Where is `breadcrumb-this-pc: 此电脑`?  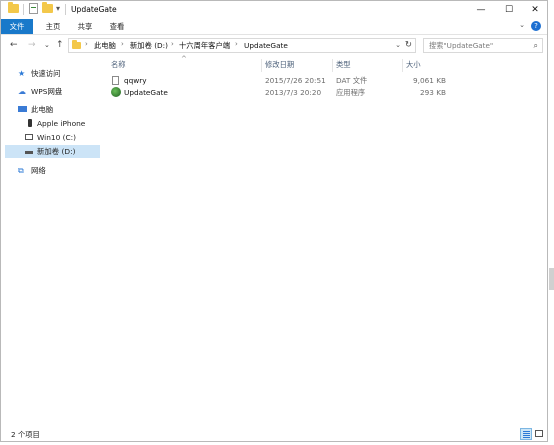
breadcrumb-this-pc: 此电脑 is located at coordinates (105, 46).